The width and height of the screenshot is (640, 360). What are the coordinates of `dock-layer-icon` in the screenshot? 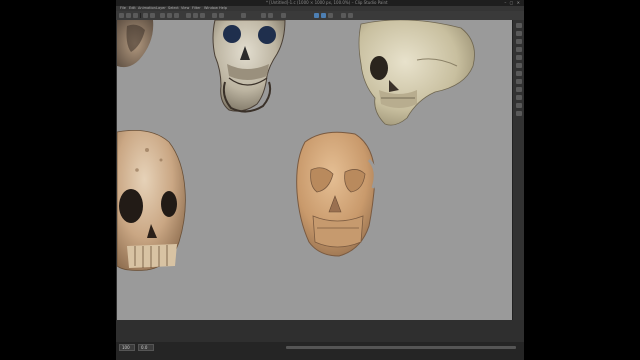 It's located at (519, 33).